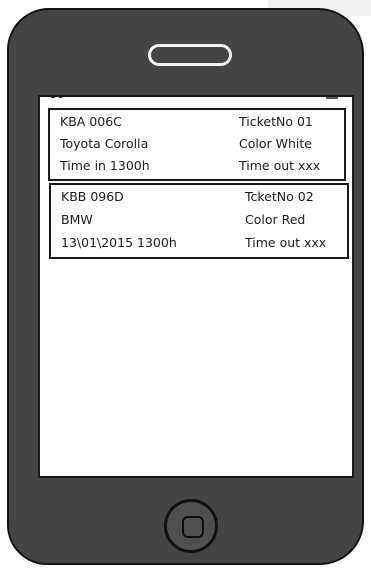 This screenshot has height=573, width=371. Describe the element at coordinates (275, 143) in the screenshot. I see `car-color: Color White` at that location.